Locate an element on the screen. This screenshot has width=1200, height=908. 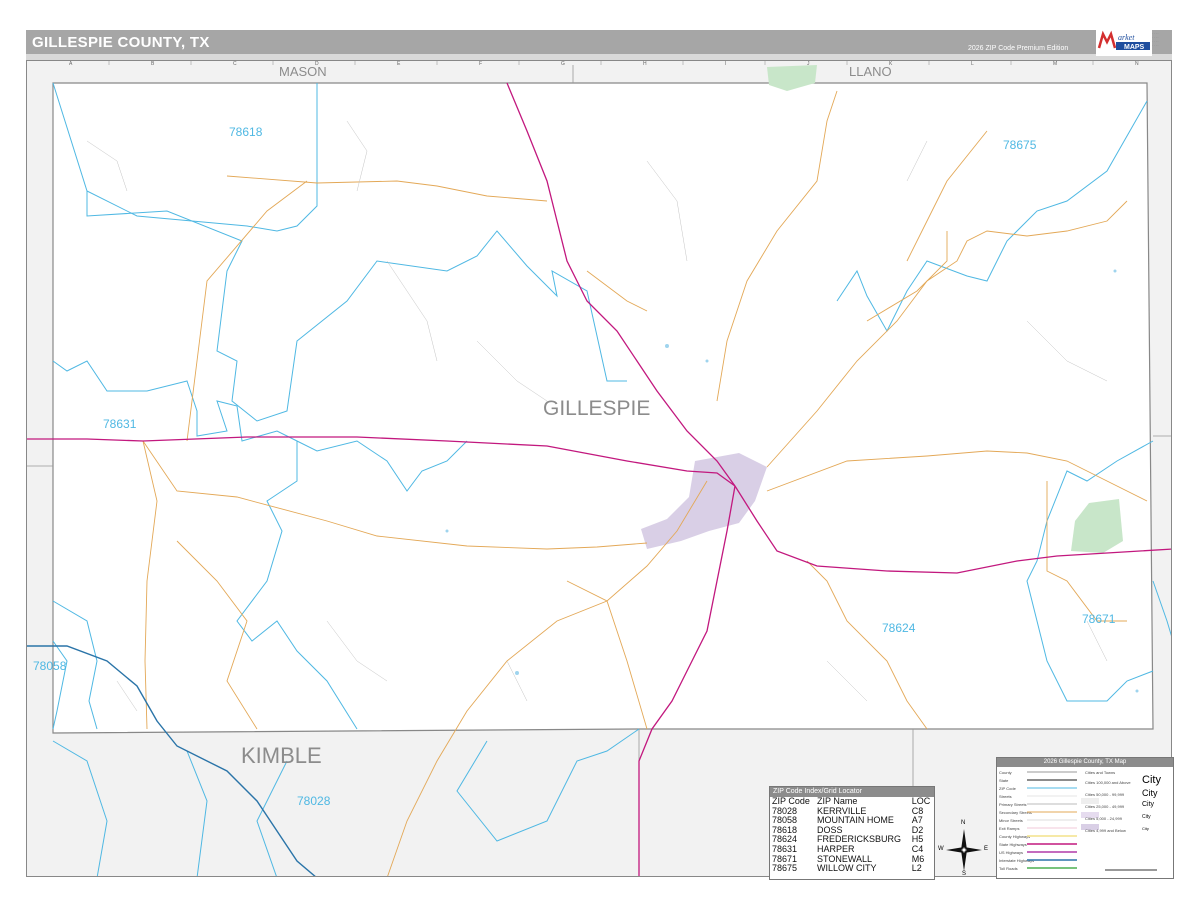
zip-label-78671: 78671 is located at coordinates (1099, 619).